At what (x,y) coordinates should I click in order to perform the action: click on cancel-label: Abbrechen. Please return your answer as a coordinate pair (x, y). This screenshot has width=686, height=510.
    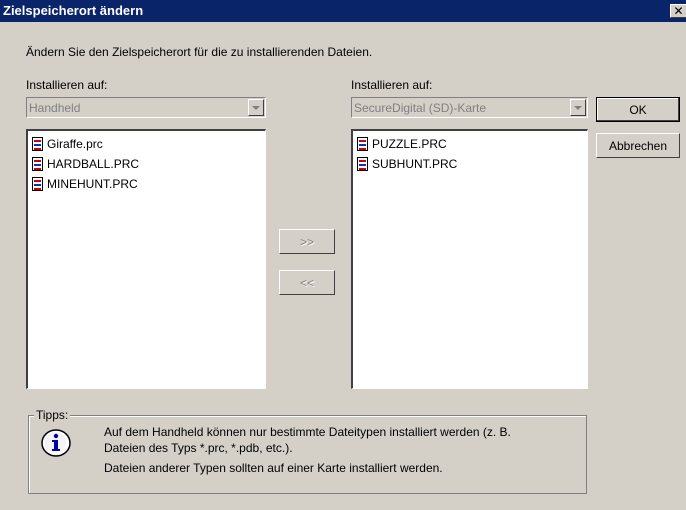
    Looking at the image, I should click on (638, 145).